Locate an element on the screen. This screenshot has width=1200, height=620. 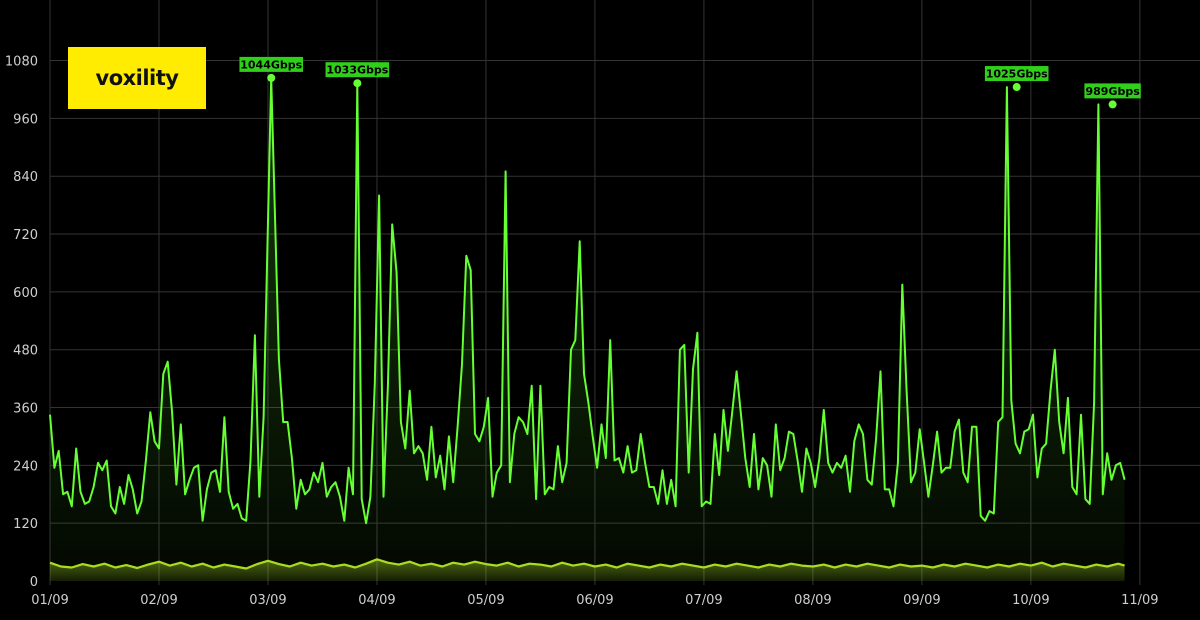
y-tick-label: 960 is located at coordinates (25, 119).